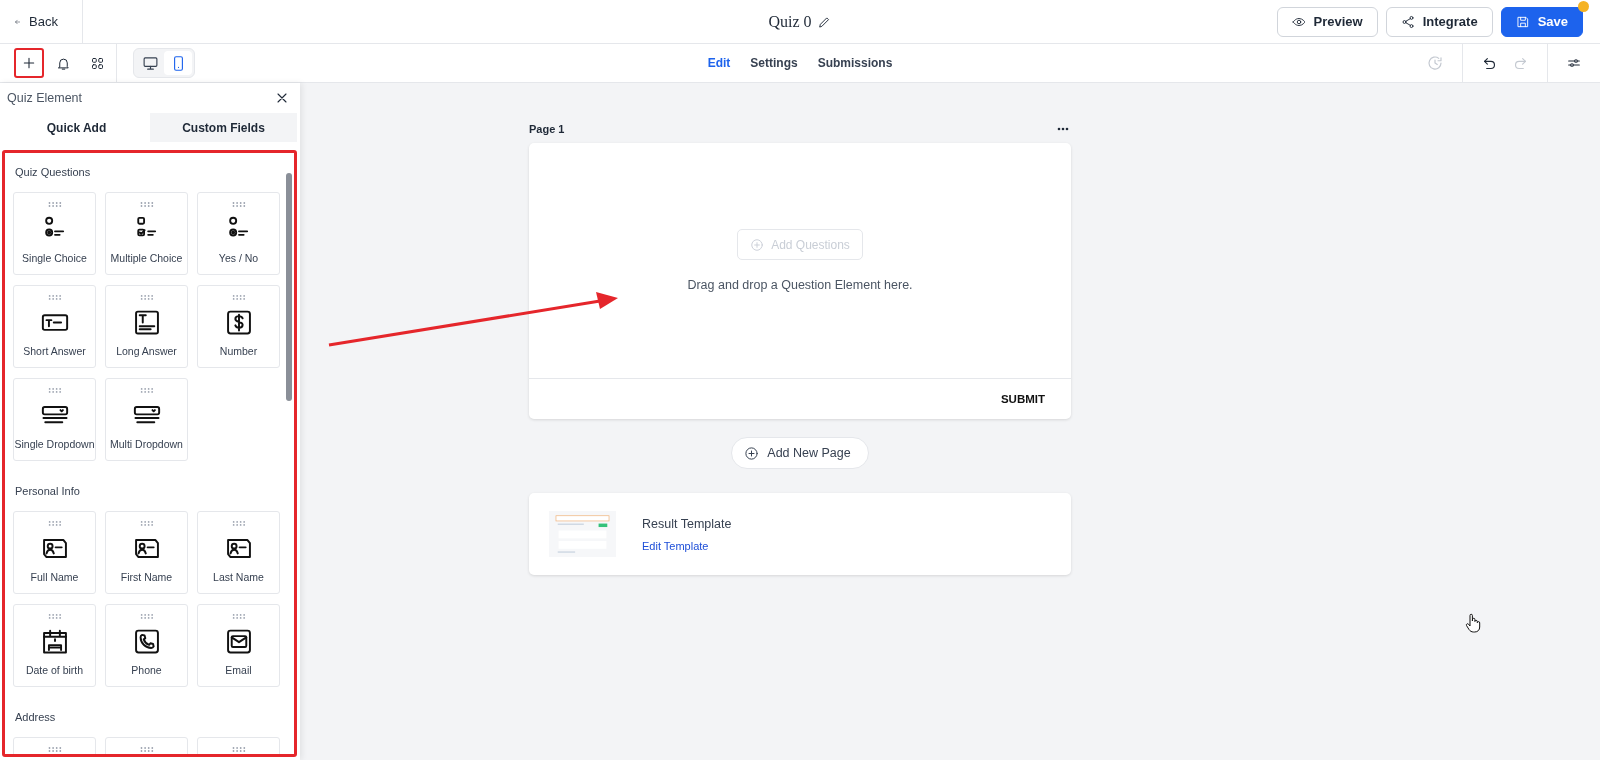 The height and width of the screenshot is (760, 1600). Describe the element at coordinates (97, 63) in the screenshot. I see `grid-icon` at that location.